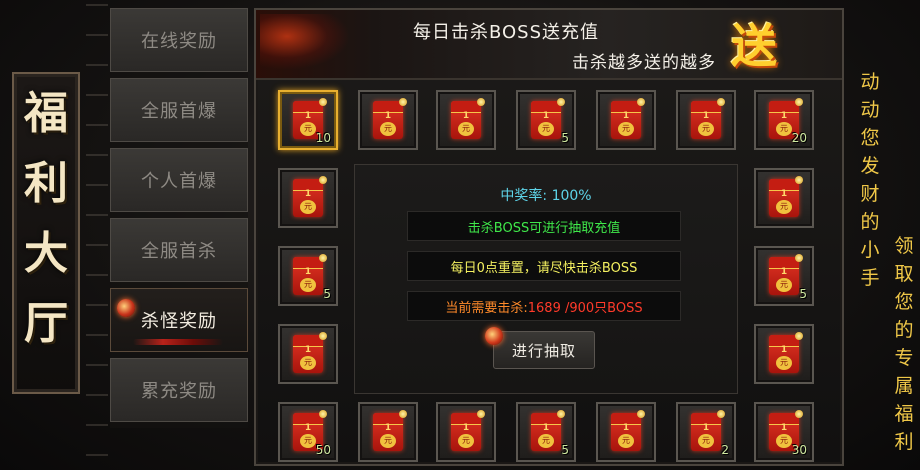 The width and height of the screenshot is (920, 470). What do you see at coordinates (799, 450) in the screenshot?
I see `reward-quantity: 30` at bounding box center [799, 450].